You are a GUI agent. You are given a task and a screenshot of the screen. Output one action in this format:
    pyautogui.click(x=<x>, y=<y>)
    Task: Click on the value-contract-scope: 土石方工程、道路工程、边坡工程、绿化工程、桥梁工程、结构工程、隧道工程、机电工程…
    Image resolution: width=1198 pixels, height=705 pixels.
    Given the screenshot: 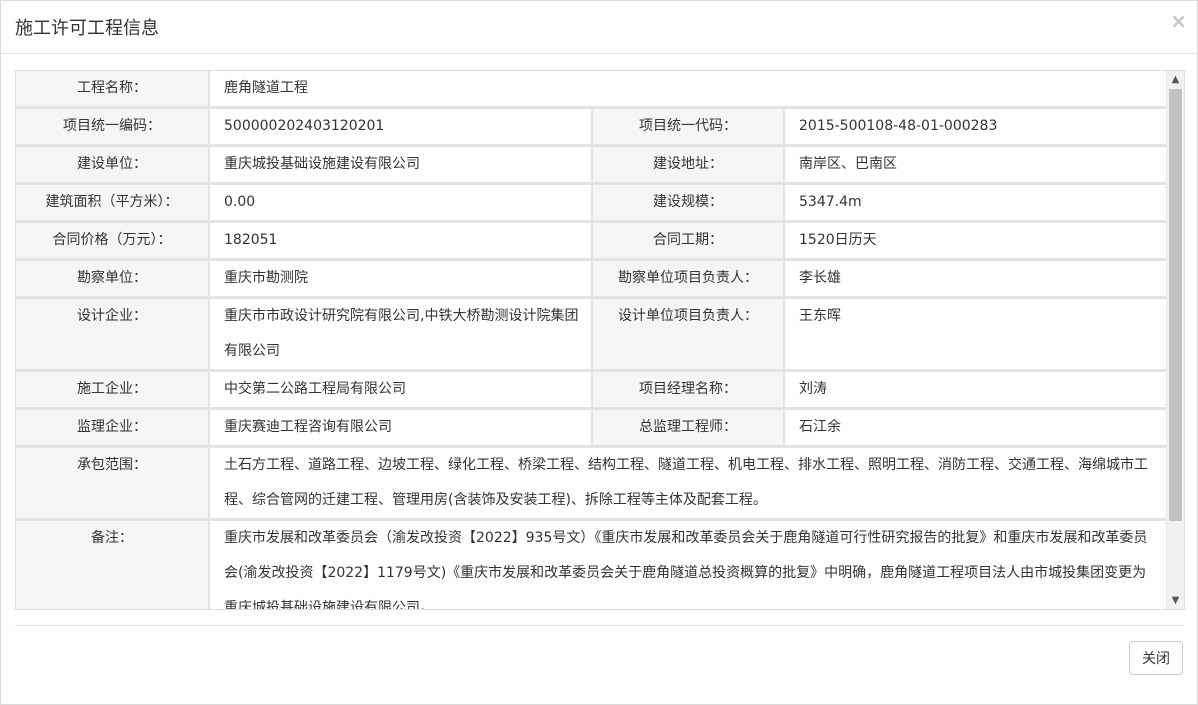 What is the action you would take?
    pyautogui.click(x=689, y=483)
    